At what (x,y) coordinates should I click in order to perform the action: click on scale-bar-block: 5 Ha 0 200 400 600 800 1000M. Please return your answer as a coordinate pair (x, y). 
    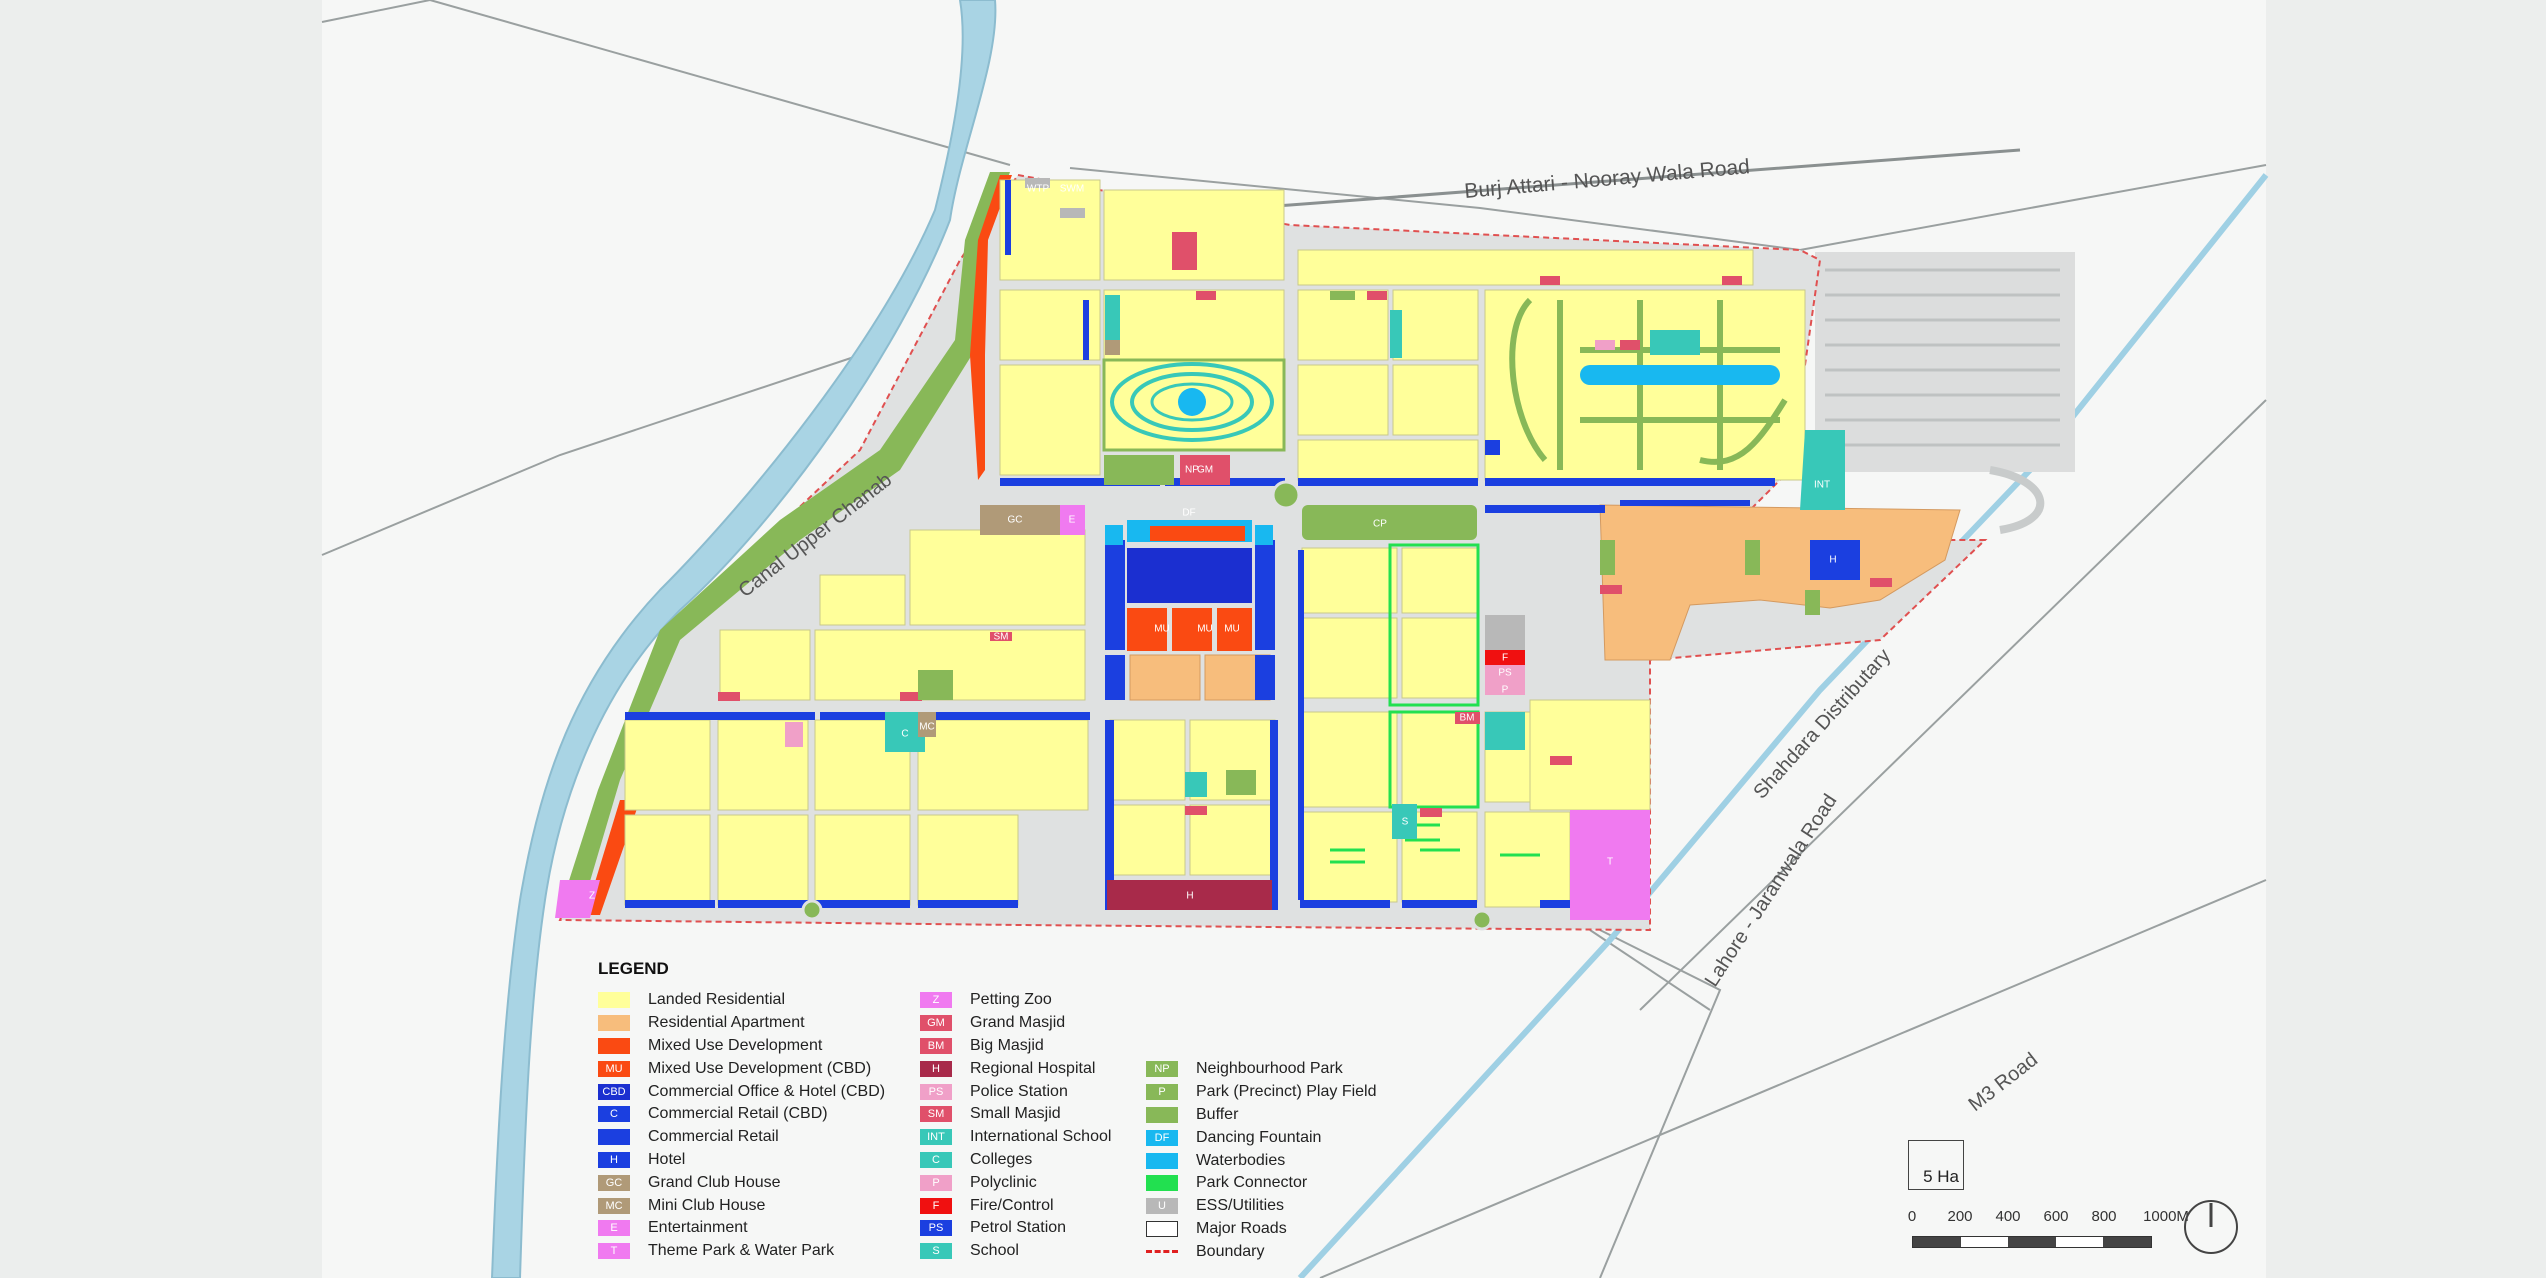
    Looking at the image, I should click on (2048, 1200).